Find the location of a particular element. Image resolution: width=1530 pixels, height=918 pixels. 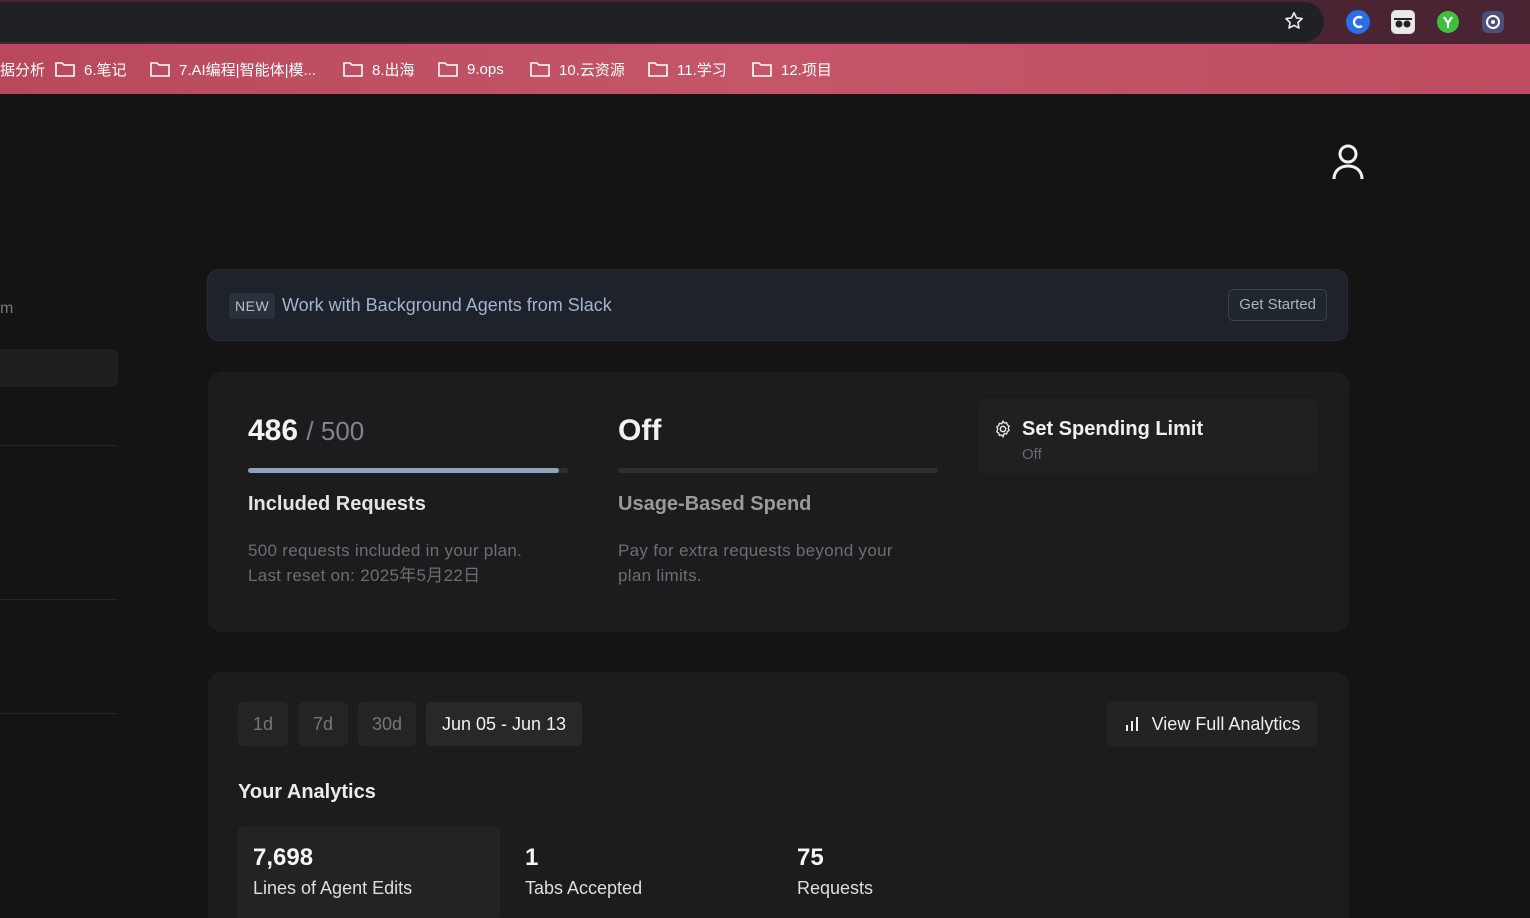

desc-line: Last reset on: 2025年5月22日 is located at coordinates (364, 575).